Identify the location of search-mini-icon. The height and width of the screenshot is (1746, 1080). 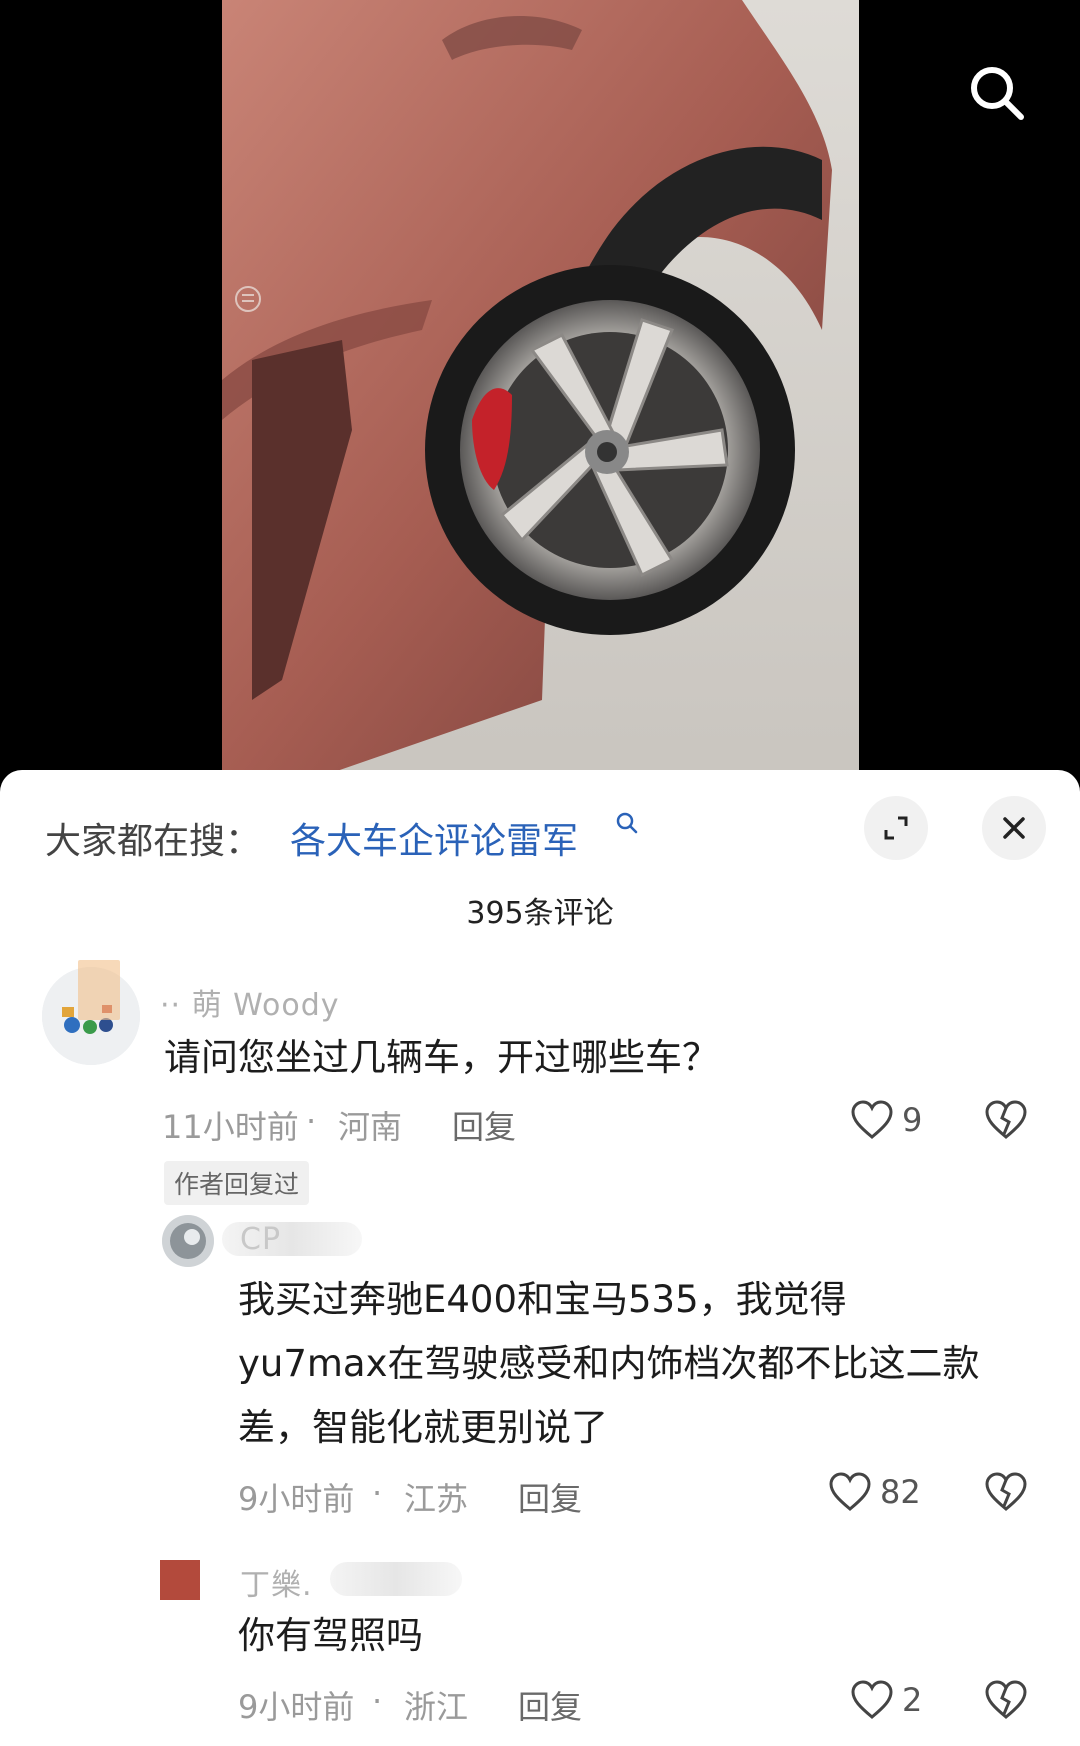
(627, 825).